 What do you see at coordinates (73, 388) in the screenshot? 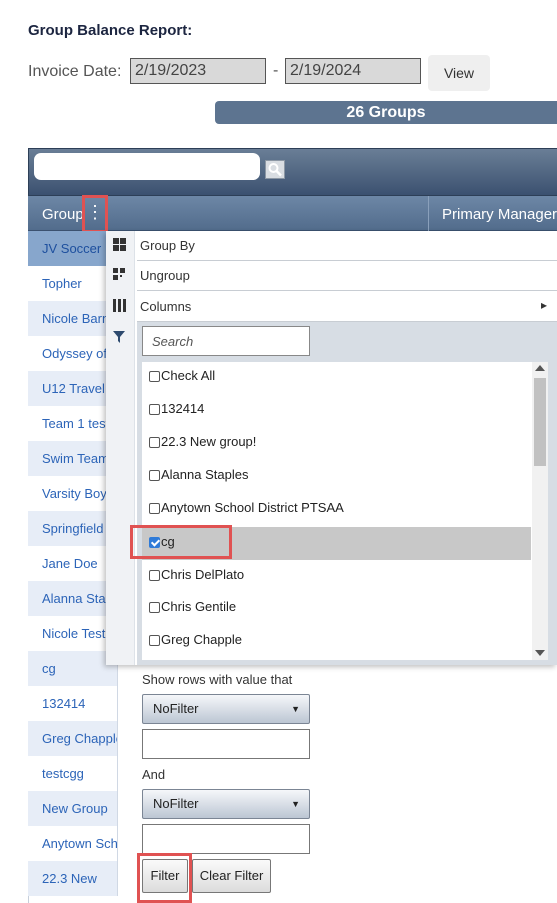
I see `table-row: U12 Travel` at bounding box center [73, 388].